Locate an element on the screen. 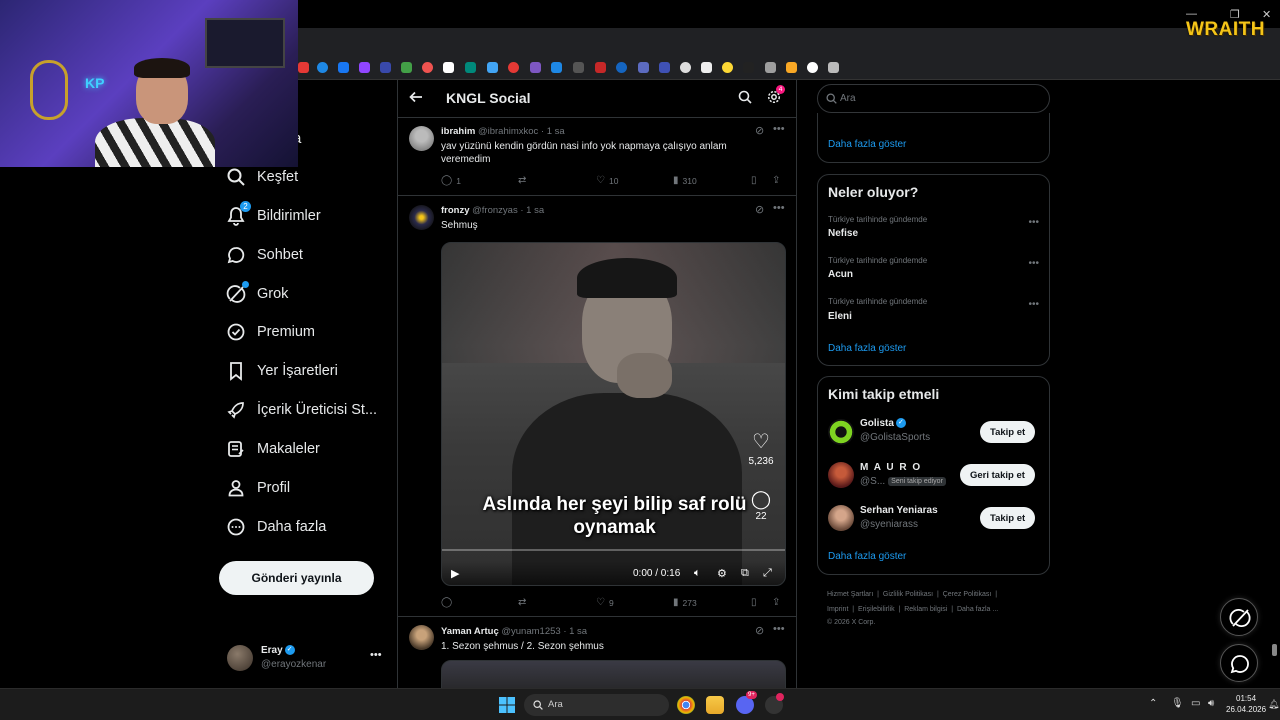 The height and width of the screenshot is (720, 1280). nav-item-notifications: 2 Bildirimler is located at coordinates (273, 214).